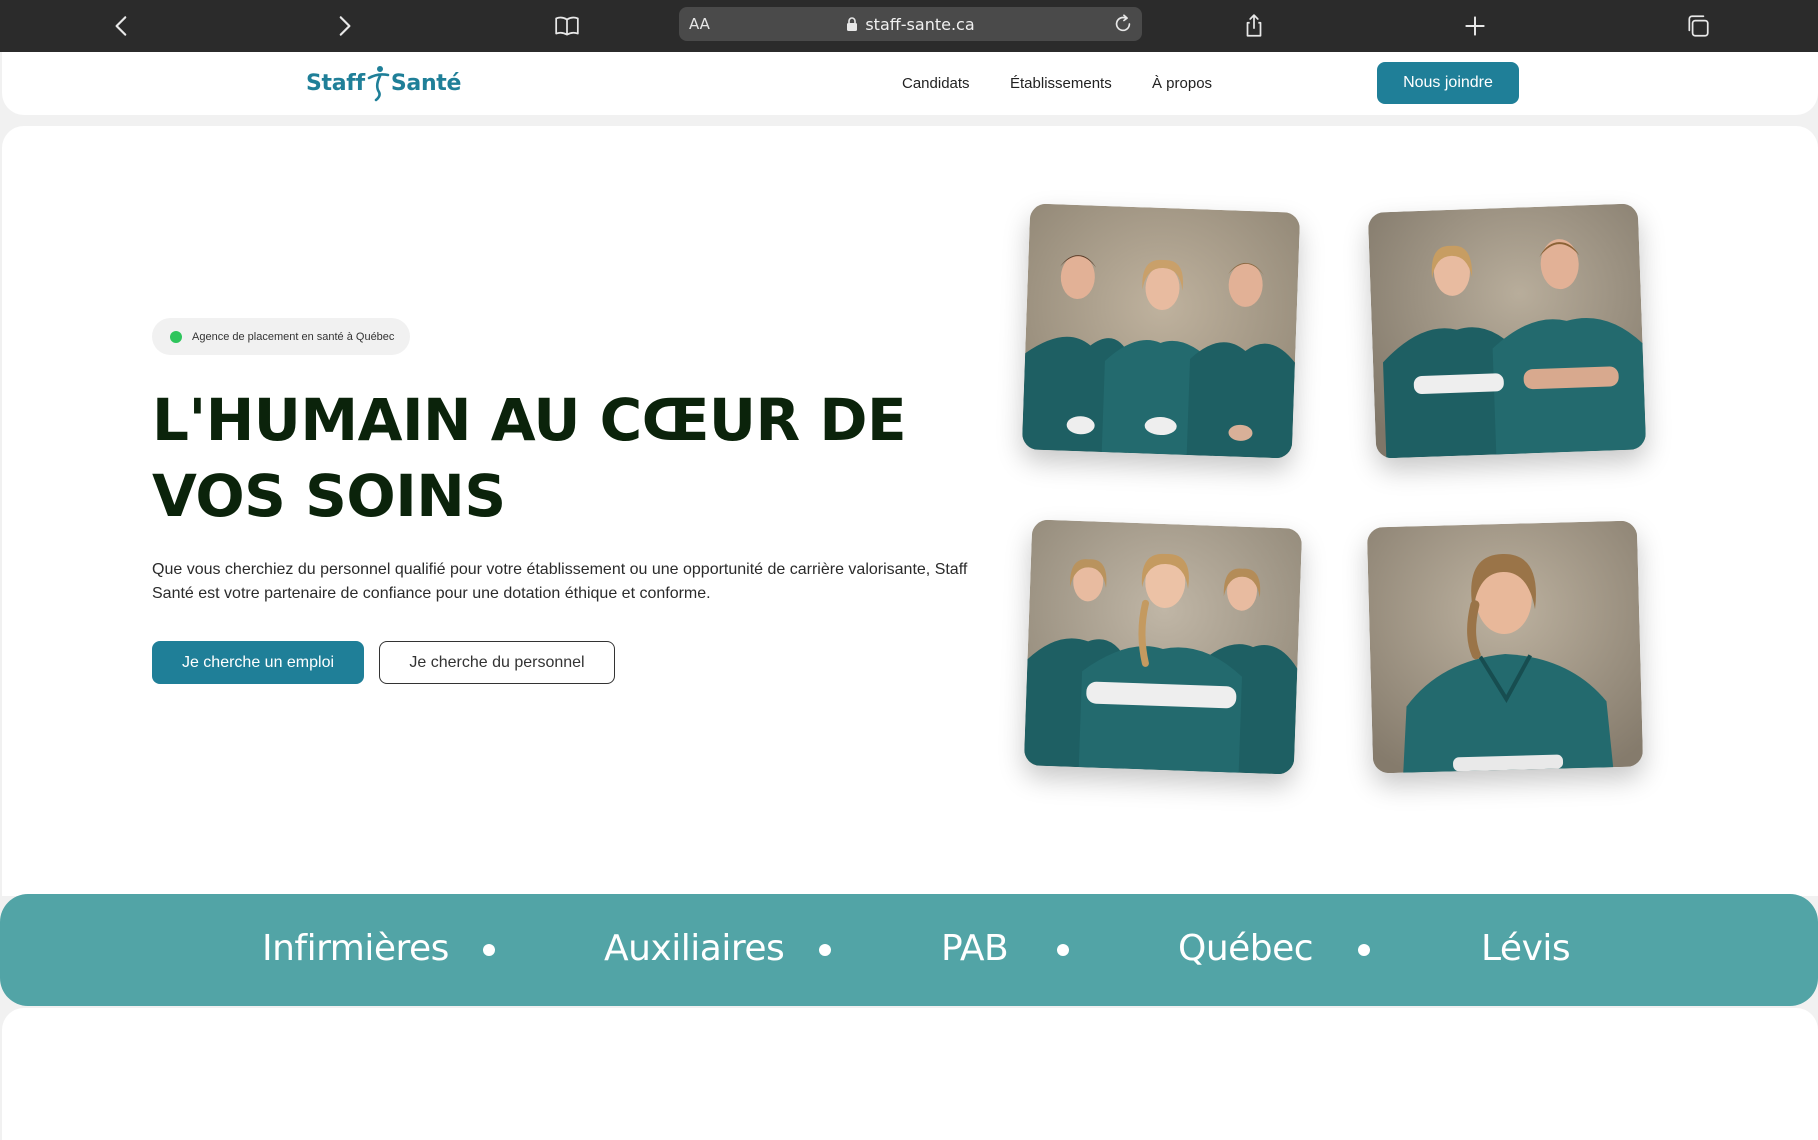 This screenshot has width=1818, height=1140. I want to click on browser-toolbar: AA staff-sante.ca, so click(909, 26).